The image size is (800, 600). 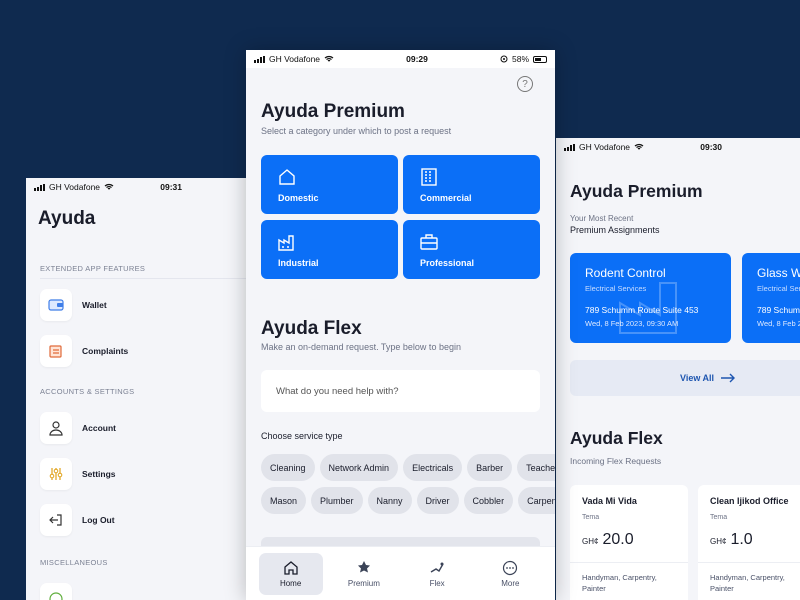 What do you see at coordinates (749, 501) in the screenshot?
I see `request-title: Clean Ijikod Office` at bounding box center [749, 501].